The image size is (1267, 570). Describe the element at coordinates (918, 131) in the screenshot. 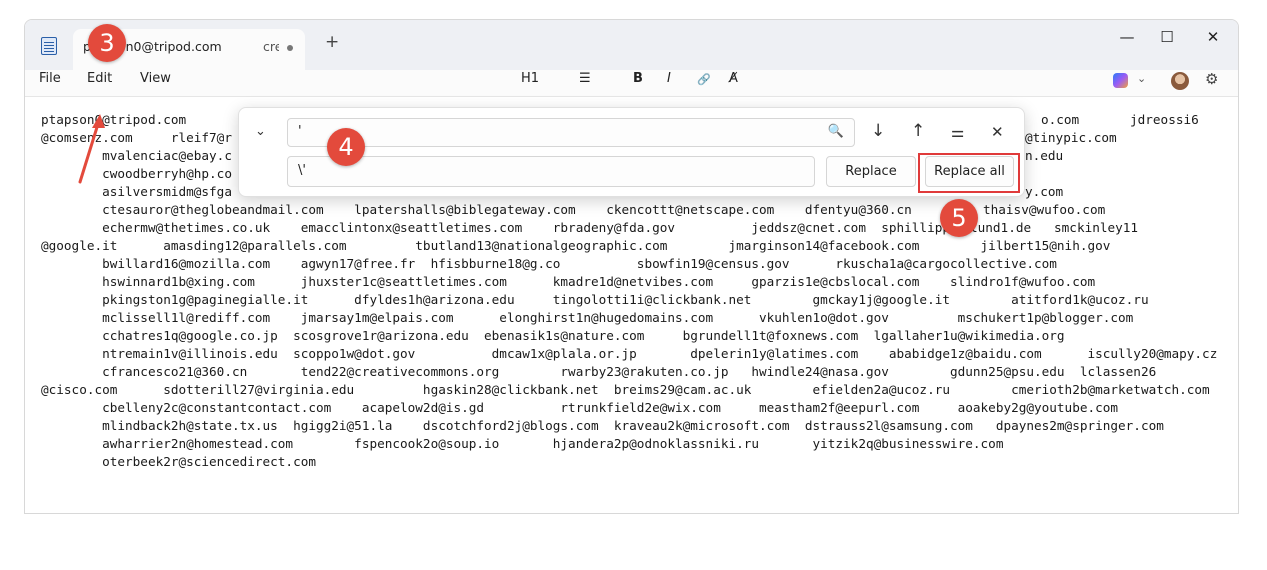

I see `find-previous-arrow-icon: ↑` at that location.